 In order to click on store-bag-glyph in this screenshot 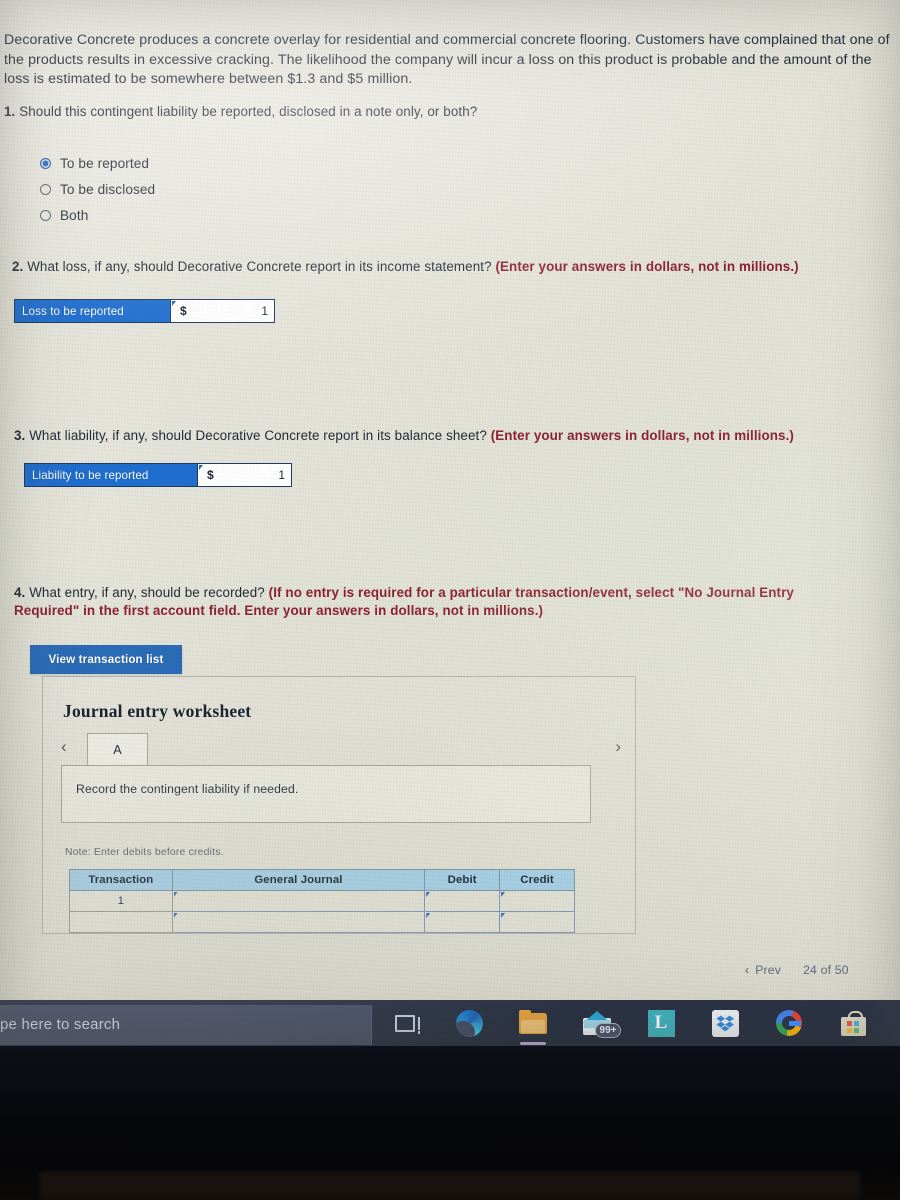, I will do `click(853, 1023)`.